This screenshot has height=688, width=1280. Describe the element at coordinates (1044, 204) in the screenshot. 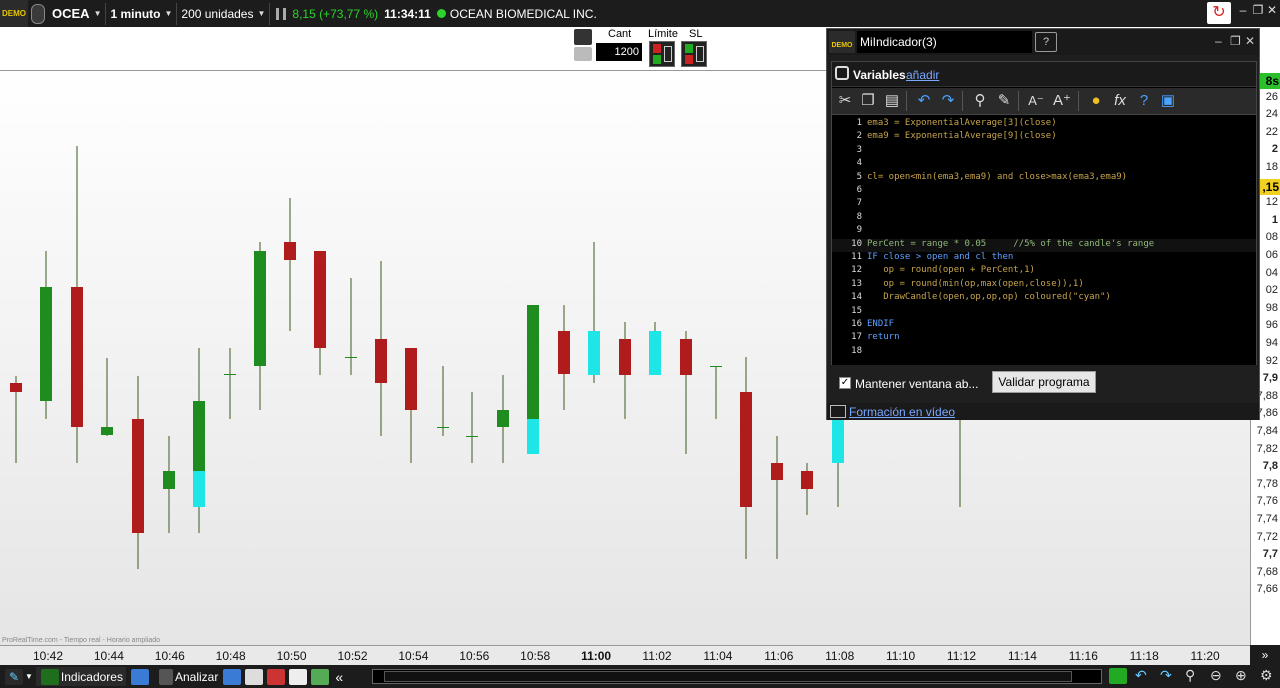

I see `code-line: 7` at that location.